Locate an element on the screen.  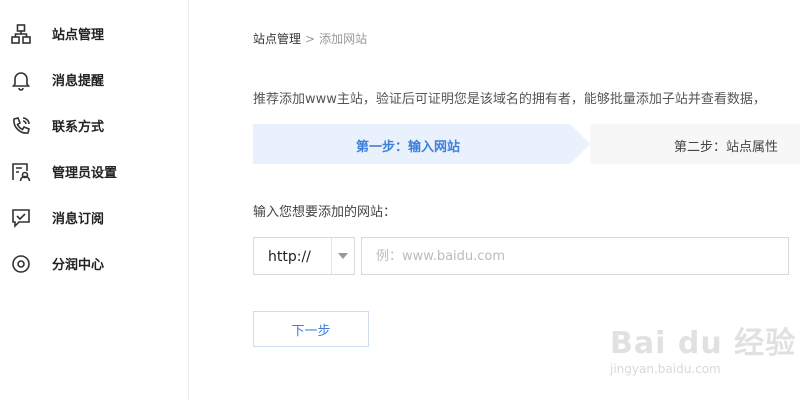
step-1-label: 第一步：输入网站 is located at coordinates (408, 147).